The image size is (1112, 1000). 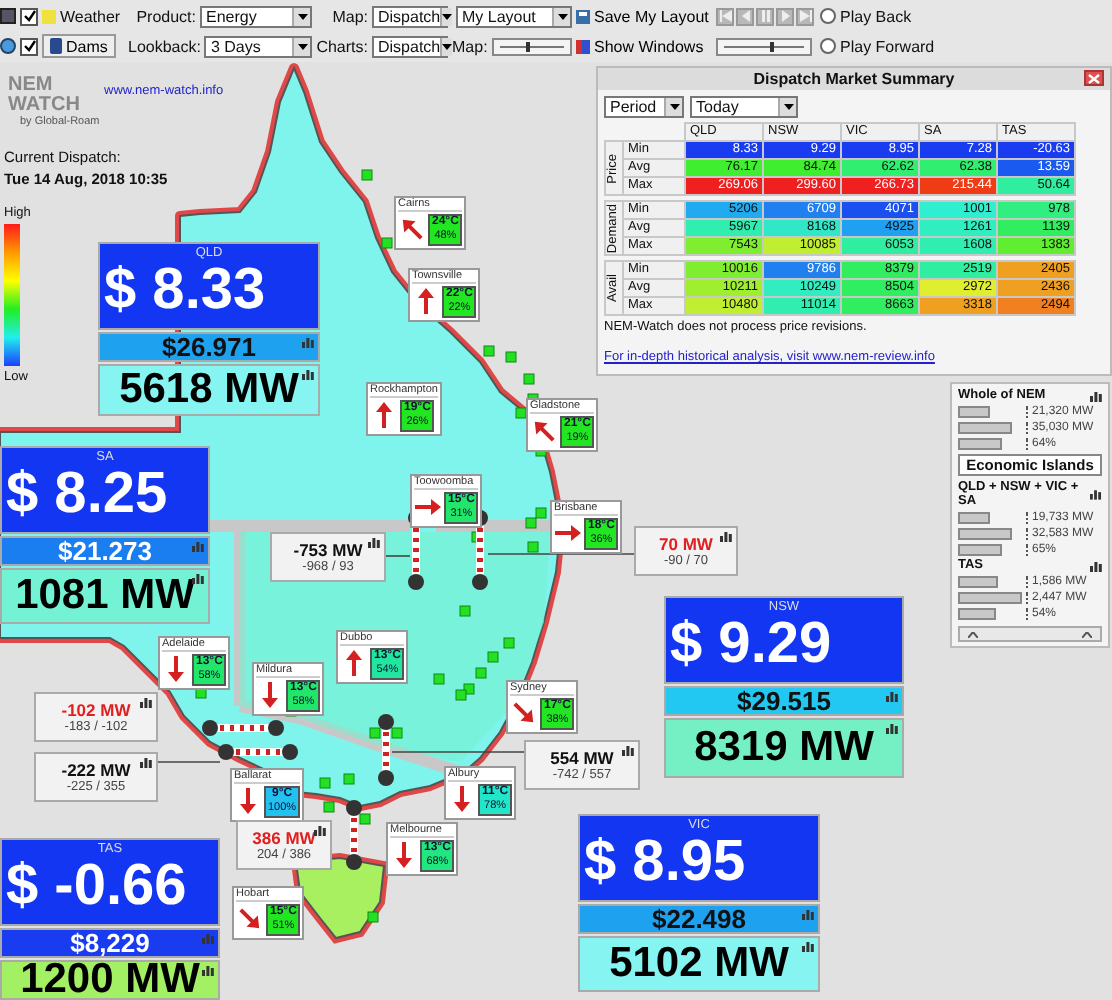 What do you see at coordinates (410, 46) in the screenshot?
I see `charts-dropdown: Dispatch` at bounding box center [410, 46].